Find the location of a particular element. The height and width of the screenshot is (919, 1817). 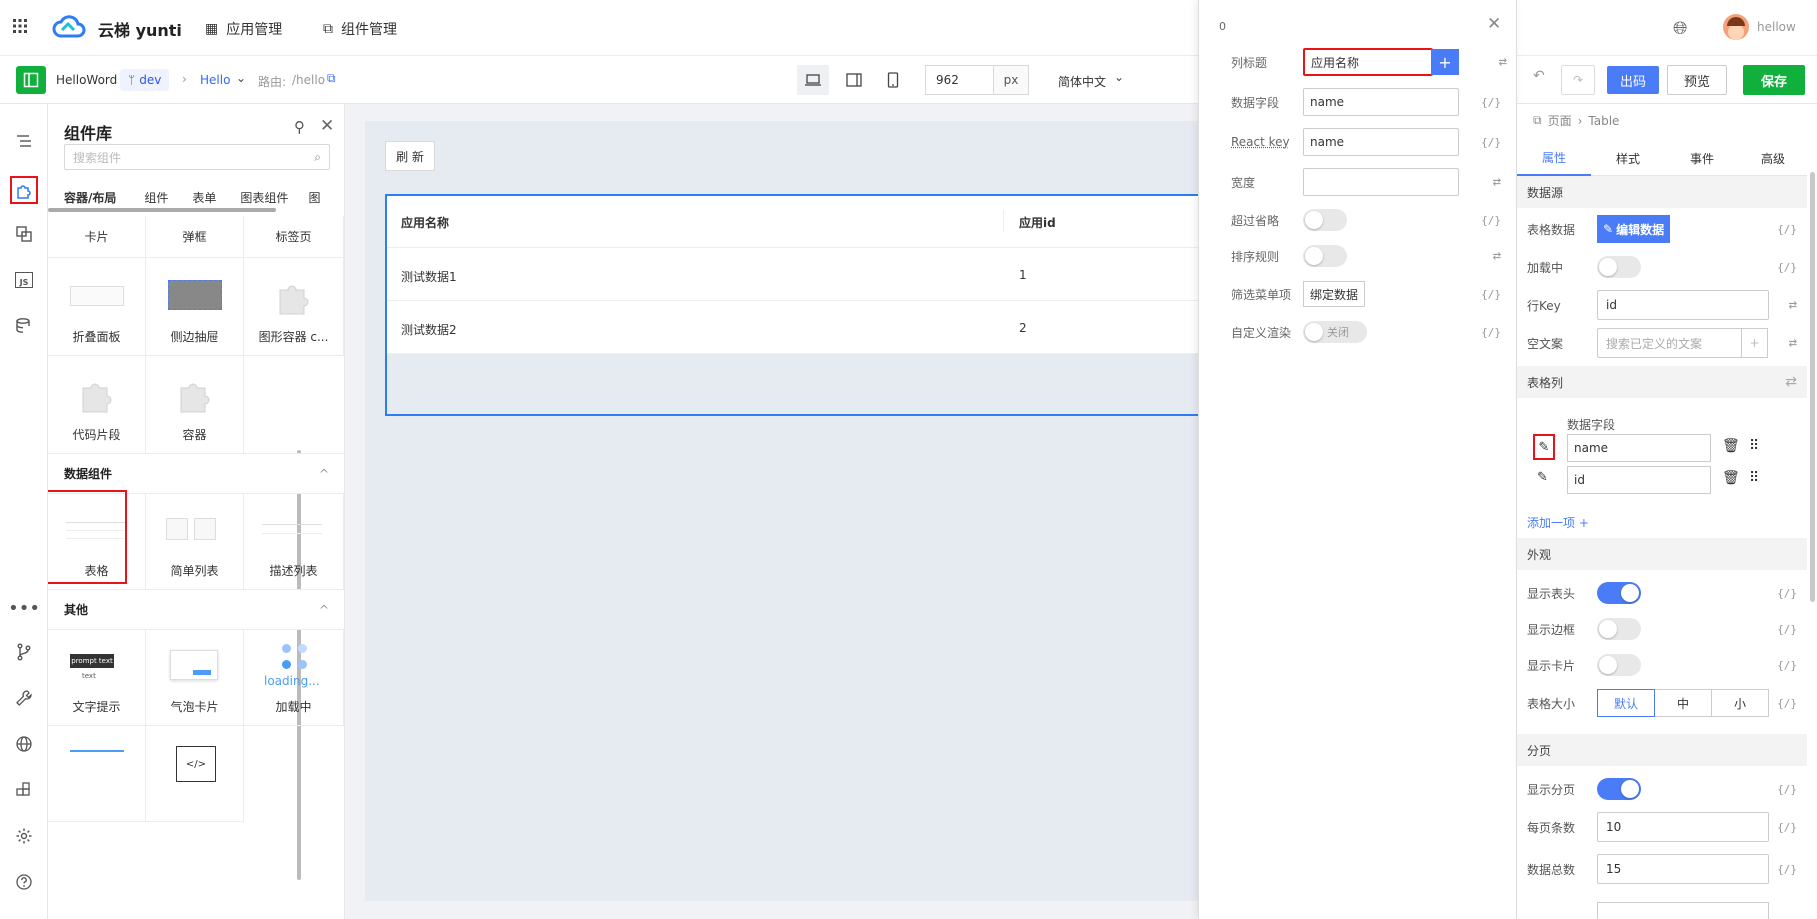

wrench-icon is located at coordinates (24, 698).